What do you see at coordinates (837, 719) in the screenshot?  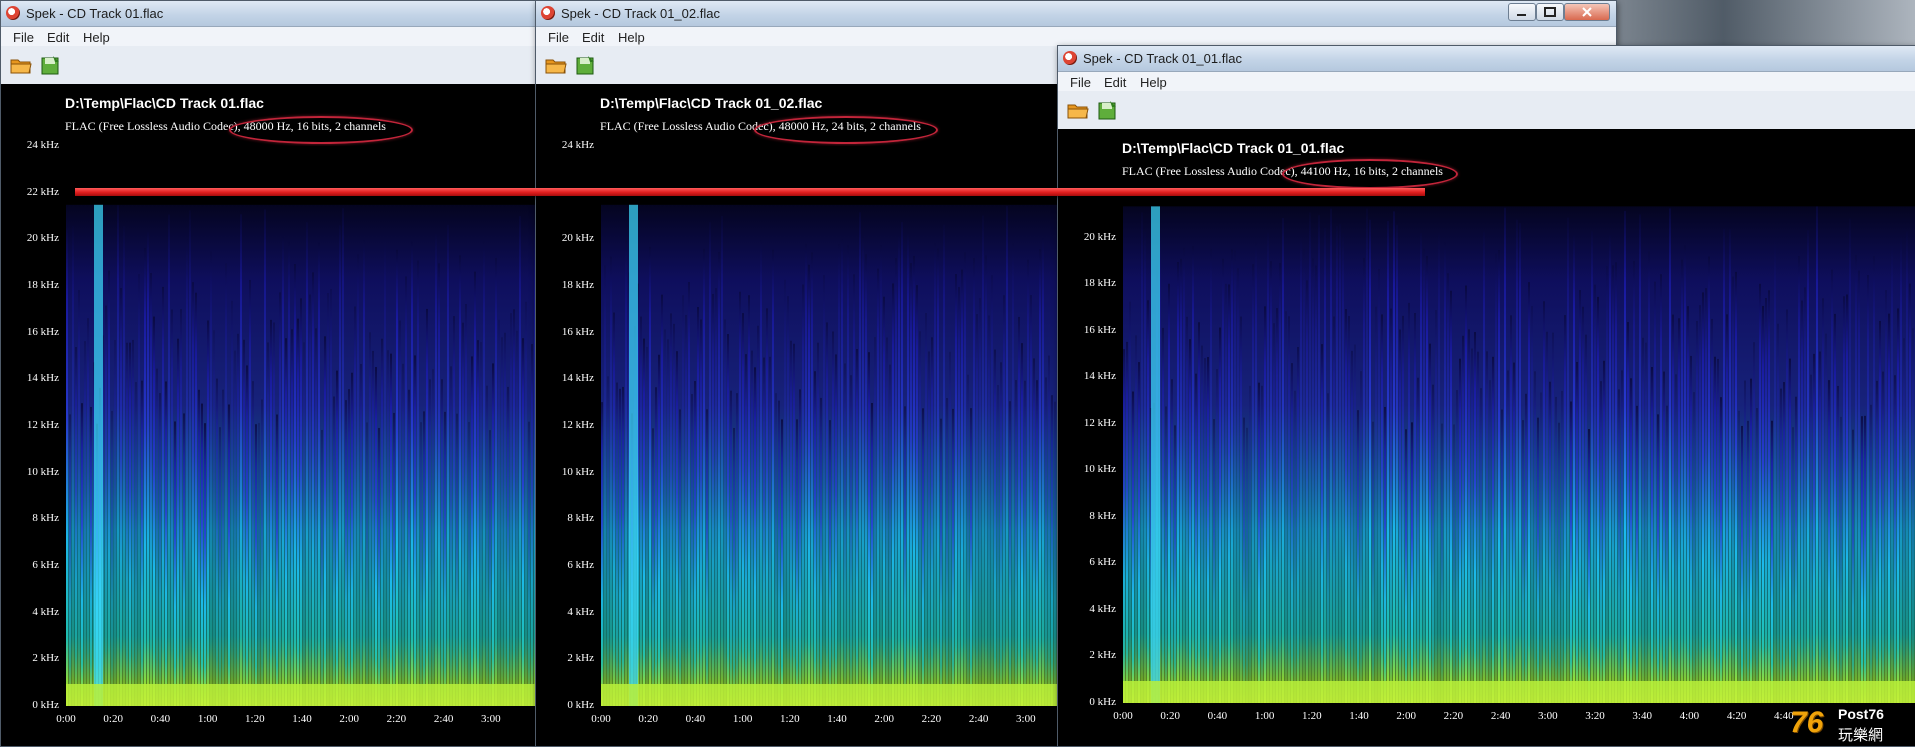 I see `x-tick-label: 1:40` at bounding box center [837, 719].